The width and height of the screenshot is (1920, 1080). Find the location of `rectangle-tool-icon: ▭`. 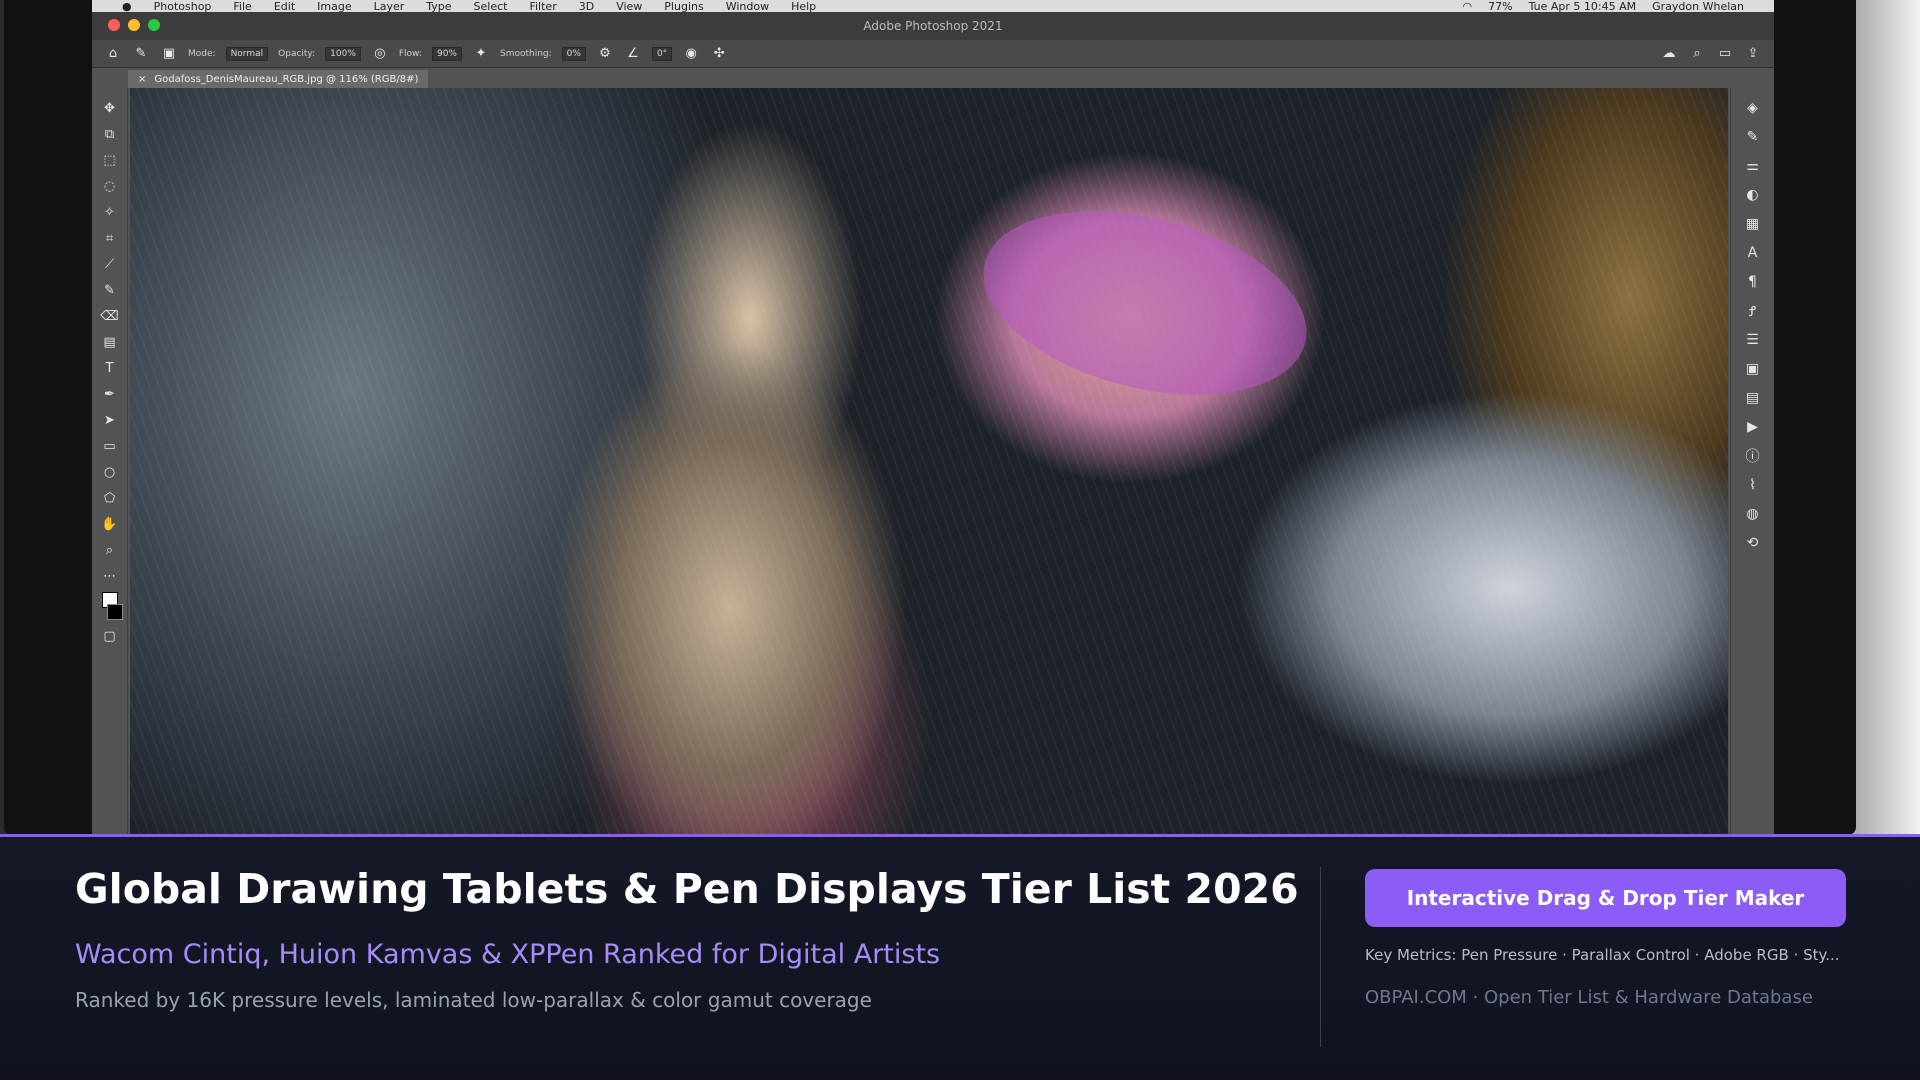

rectangle-tool-icon: ▭ is located at coordinates (110, 446).